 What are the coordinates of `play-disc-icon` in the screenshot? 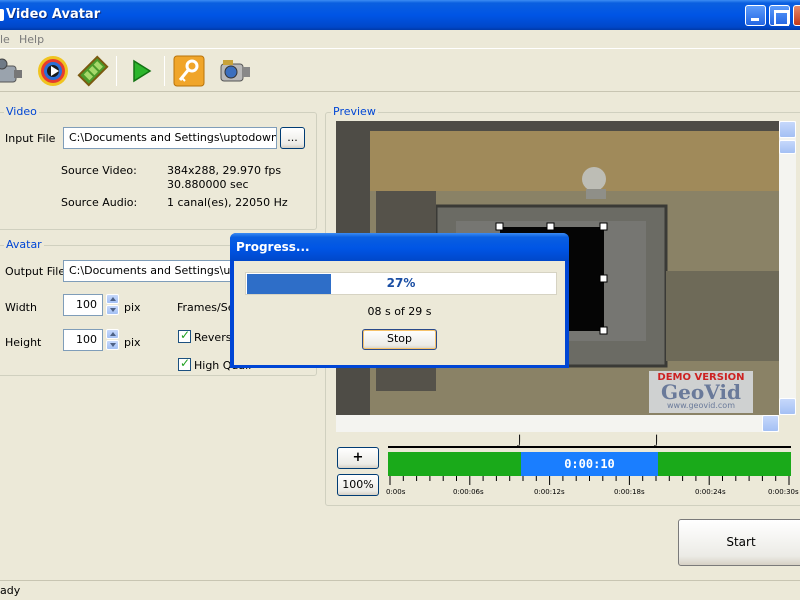 It's located at (53, 71).